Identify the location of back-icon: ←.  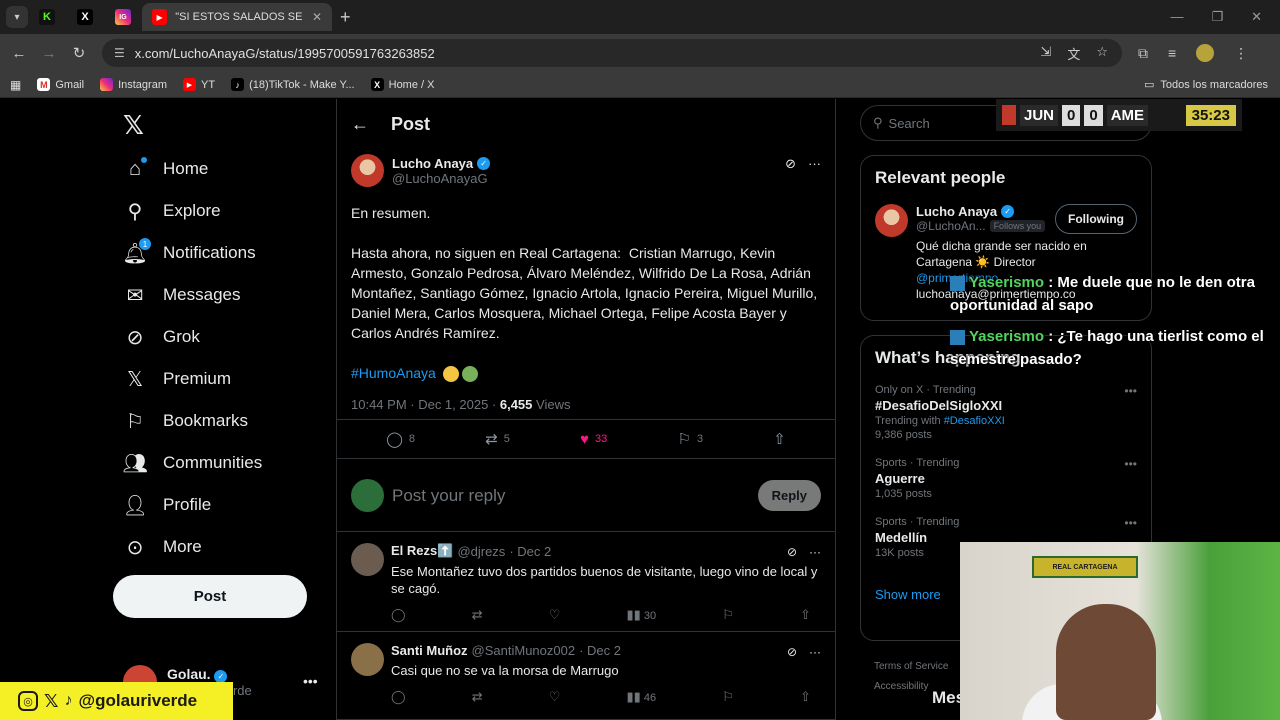
(19, 53).